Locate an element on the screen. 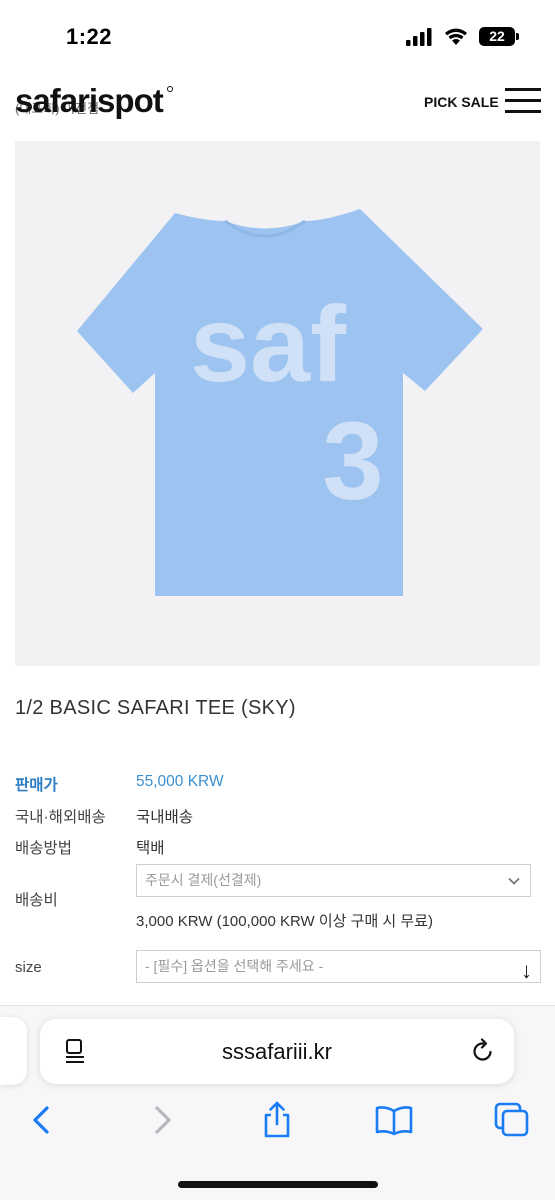 The image size is (555, 1200). size-select: - [필수] 옵션을 선택해 주세요 - ↓ is located at coordinates (338, 966).